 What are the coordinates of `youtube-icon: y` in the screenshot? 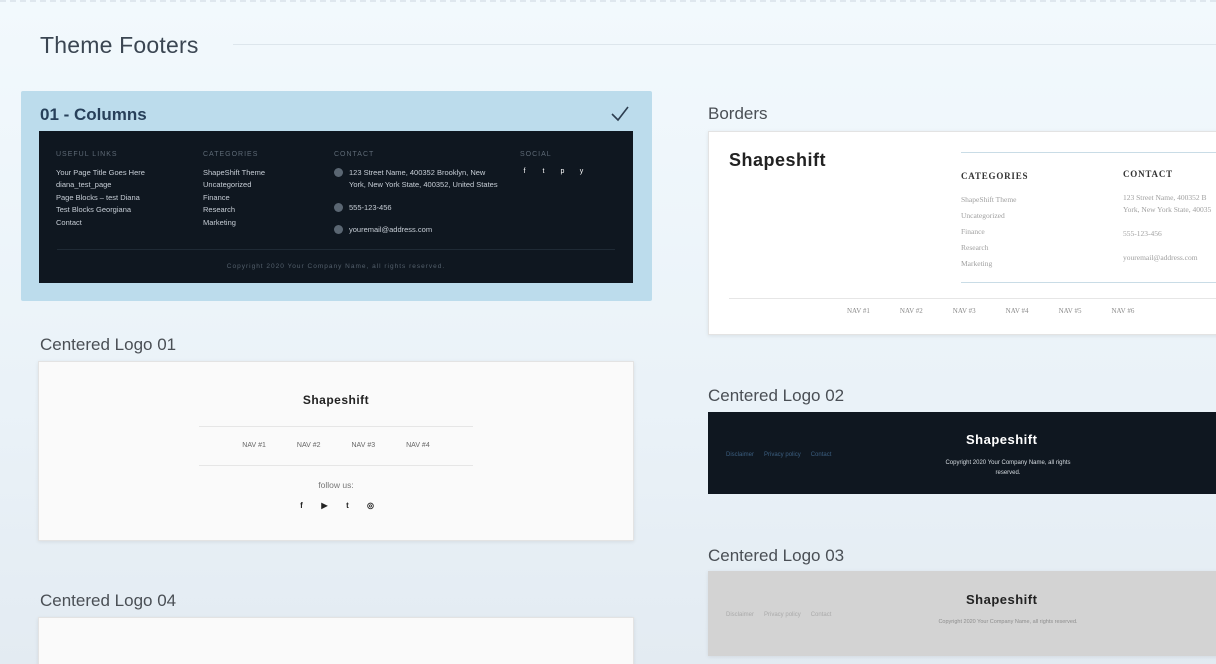 It's located at (581, 171).